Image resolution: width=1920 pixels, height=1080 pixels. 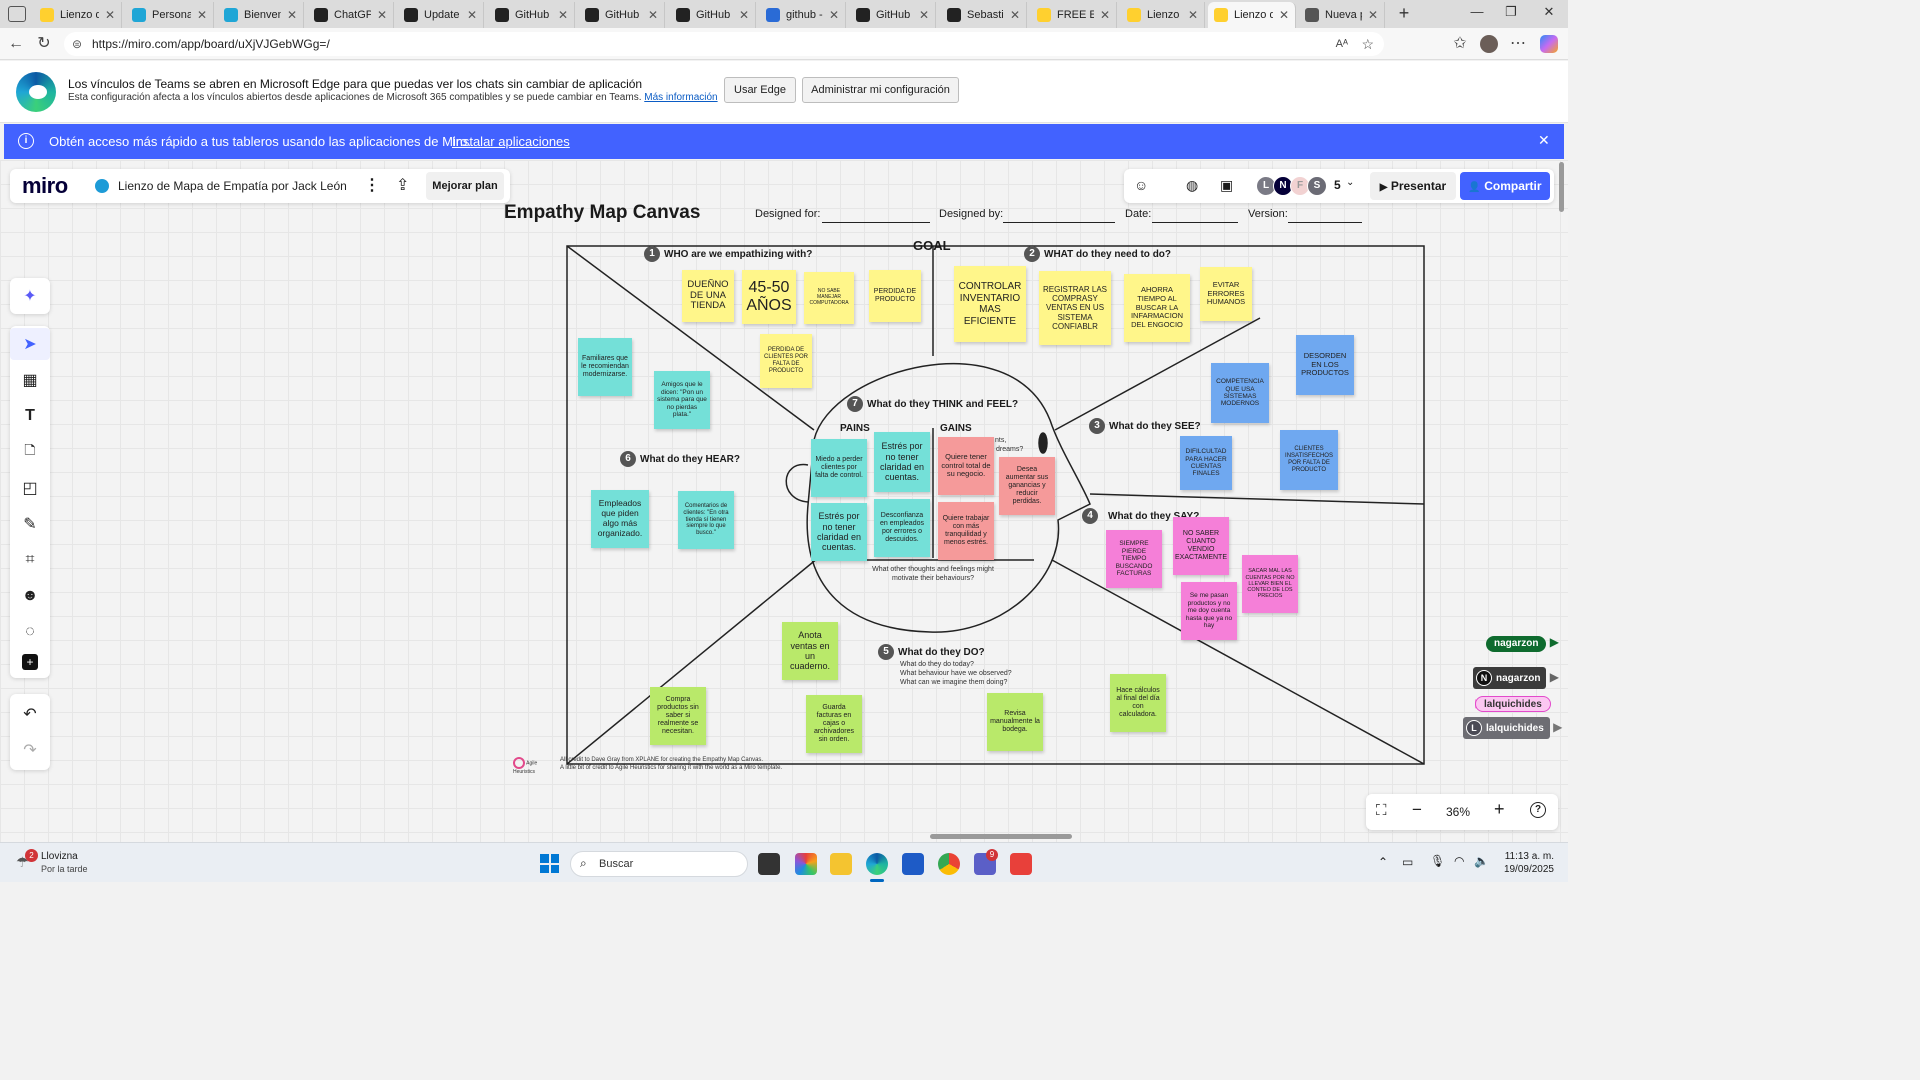 What do you see at coordinates (1489, 44) in the screenshot?
I see `profile-avatar` at bounding box center [1489, 44].